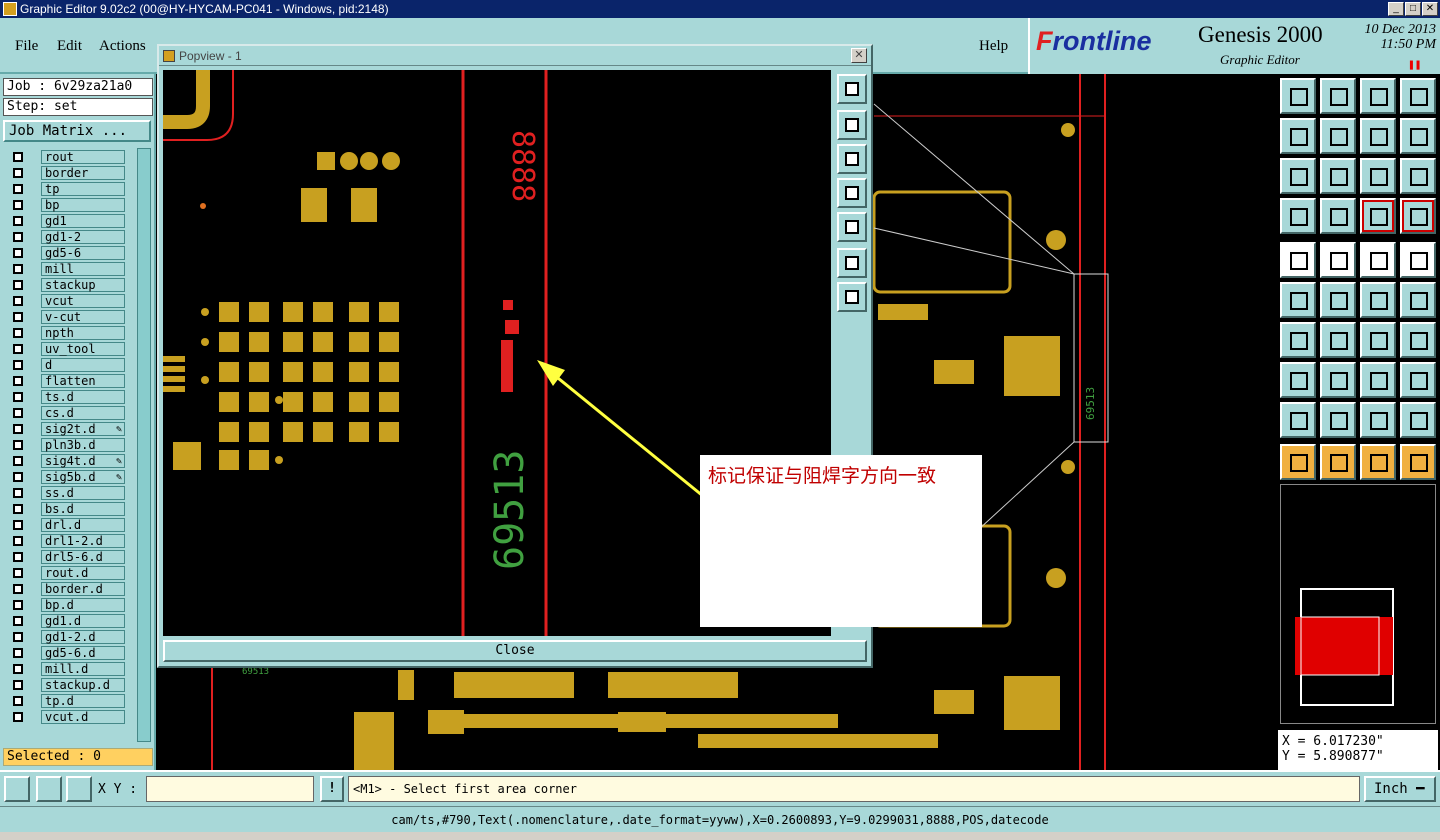 This screenshot has height=840, width=1440. Describe the element at coordinates (66, 605) in the screenshot. I see `layer-row: bp.d` at that location.